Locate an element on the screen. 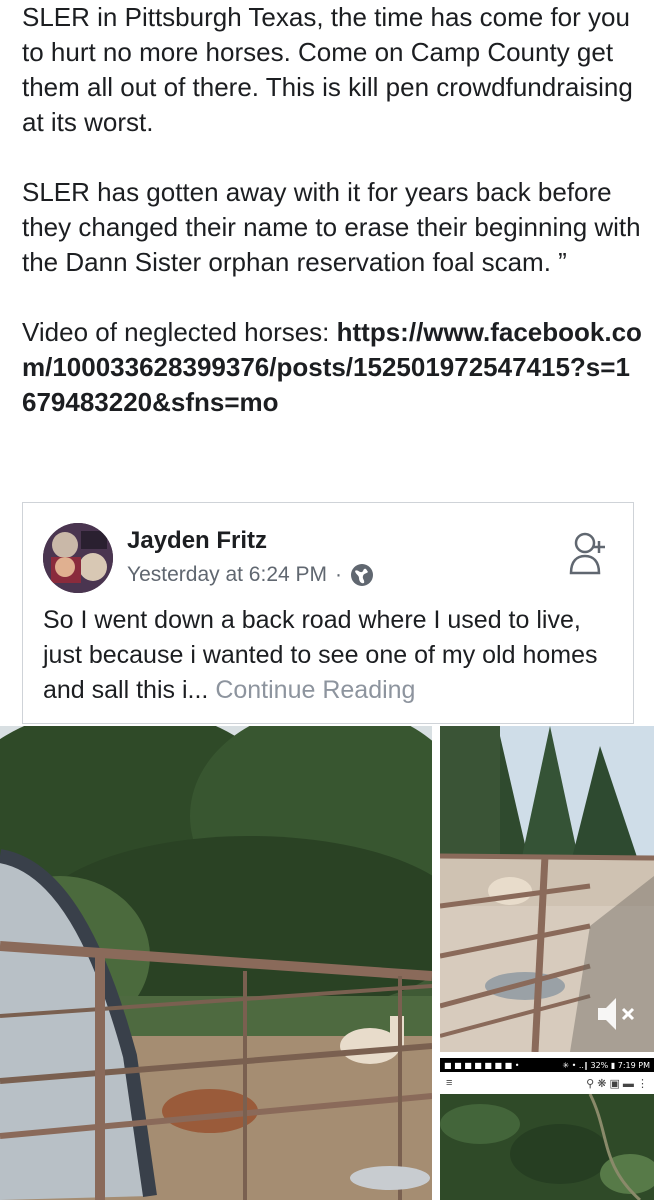 The width and height of the screenshot is (654, 1200). speaker-mute-icon is located at coordinates (616, 1014).